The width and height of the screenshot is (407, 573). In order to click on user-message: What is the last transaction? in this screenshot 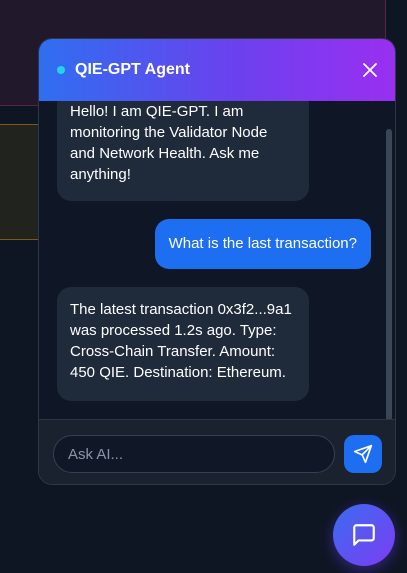, I will do `click(262, 244)`.